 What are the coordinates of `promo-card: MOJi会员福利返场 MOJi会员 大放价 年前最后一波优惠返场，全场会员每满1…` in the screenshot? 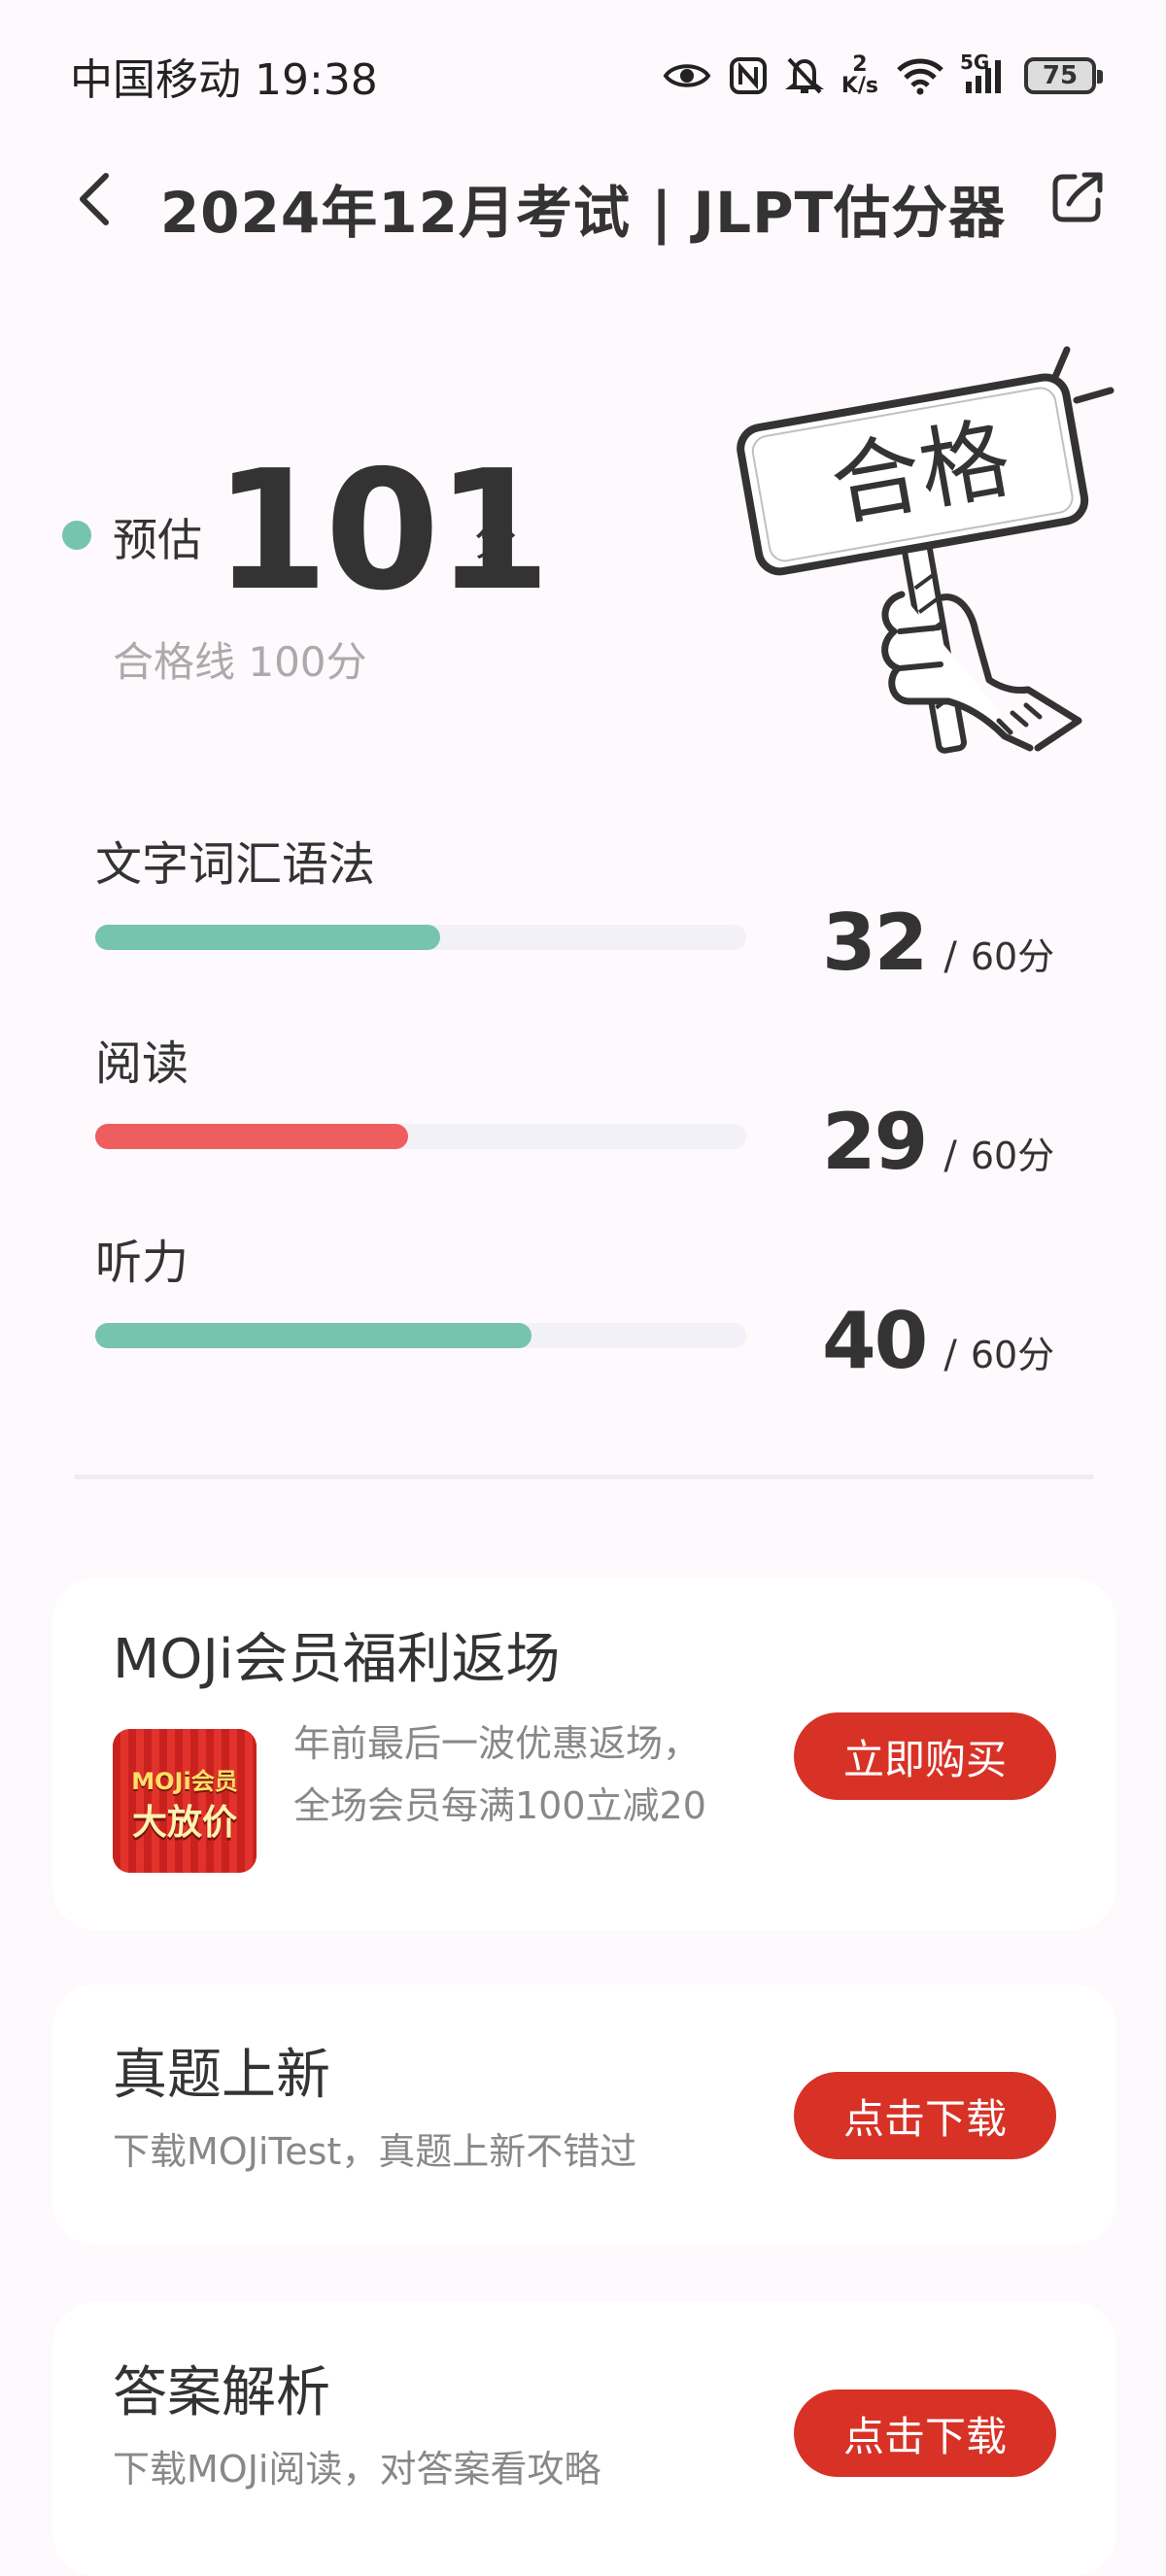 It's located at (584, 1754).